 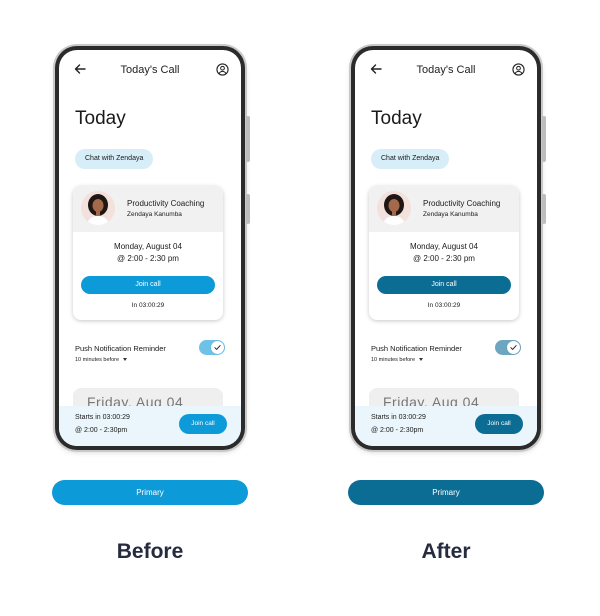 What do you see at coordinates (446, 551) in the screenshot?
I see `comparison-caption: After` at bounding box center [446, 551].